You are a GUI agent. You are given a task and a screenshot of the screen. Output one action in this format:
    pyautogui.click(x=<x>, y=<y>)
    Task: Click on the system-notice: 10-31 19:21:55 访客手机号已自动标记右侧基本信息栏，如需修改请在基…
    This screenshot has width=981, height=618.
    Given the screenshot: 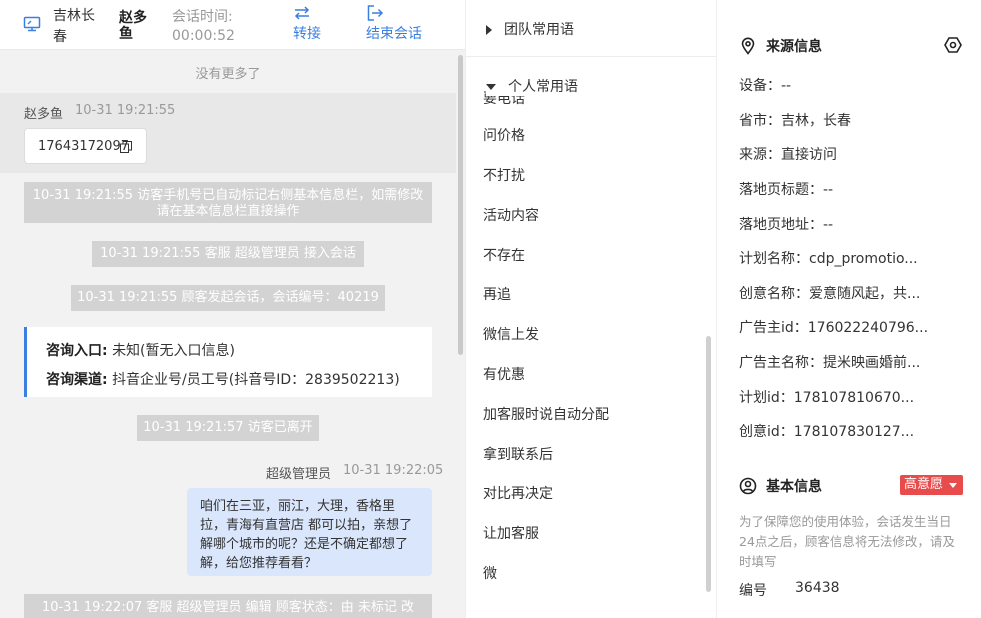 What is the action you would take?
    pyautogui.click(x=228, y=202)
    